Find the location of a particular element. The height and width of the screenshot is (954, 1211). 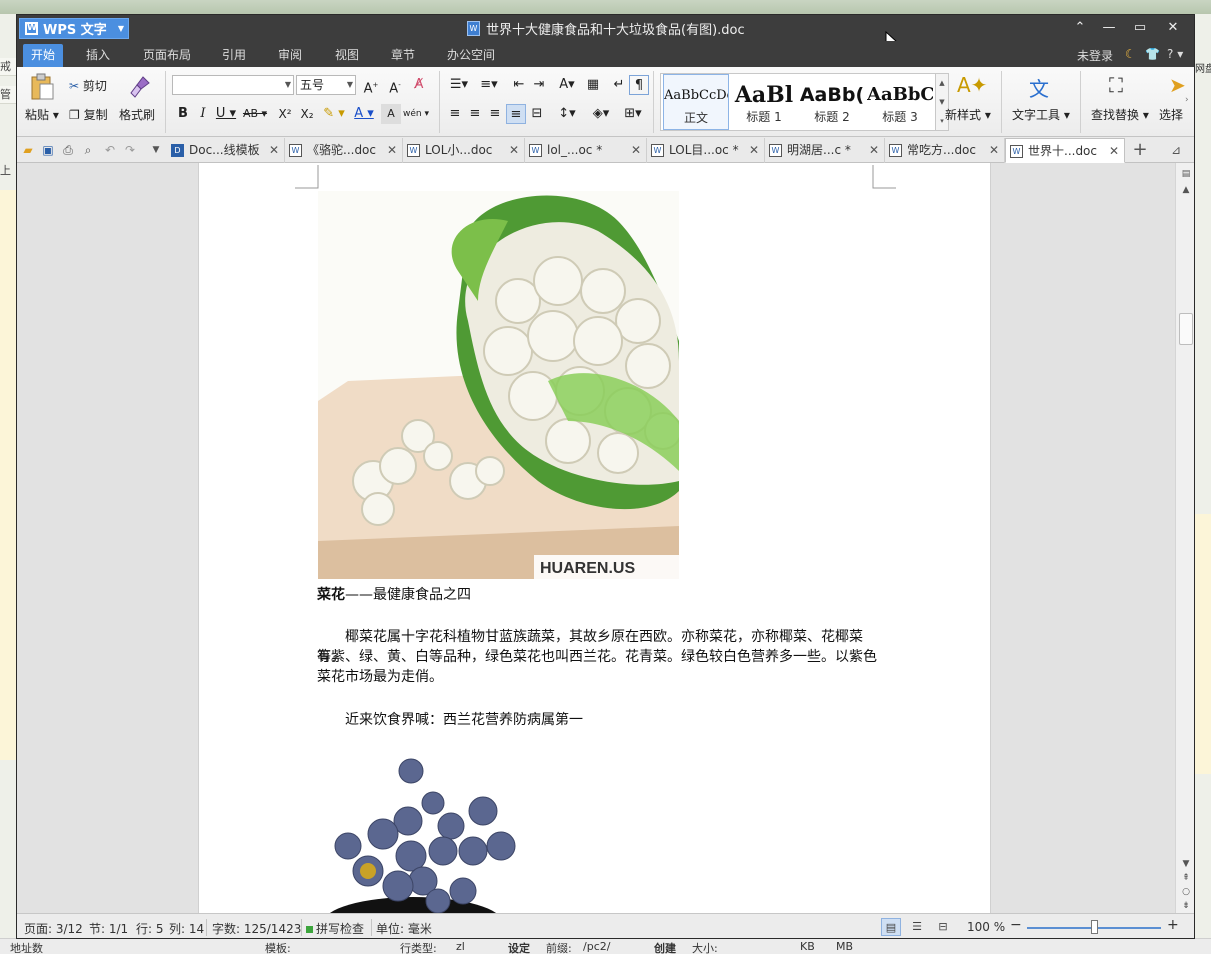

tab-insert: 插入 is located at coordinates (98, 55).